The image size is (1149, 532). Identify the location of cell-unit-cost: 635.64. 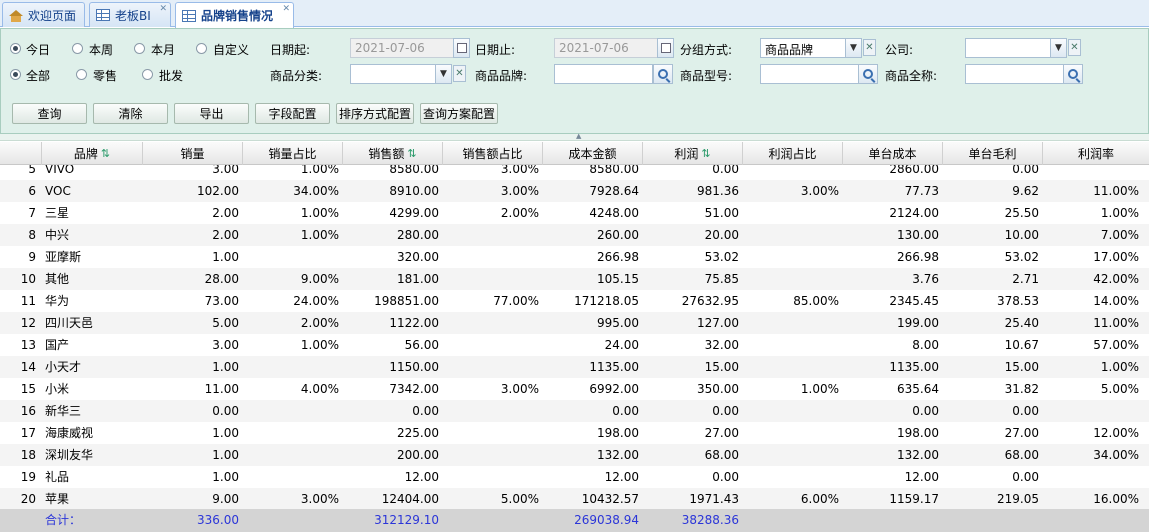
(918, 389).